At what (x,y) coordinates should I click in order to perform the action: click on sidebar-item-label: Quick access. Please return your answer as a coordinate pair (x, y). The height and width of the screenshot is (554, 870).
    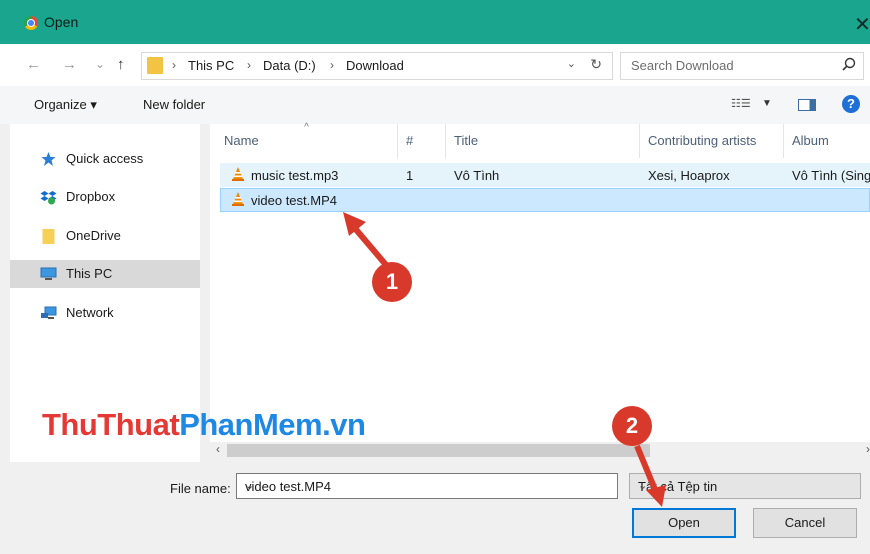
    Looking at the image, I should click on (105, 158).